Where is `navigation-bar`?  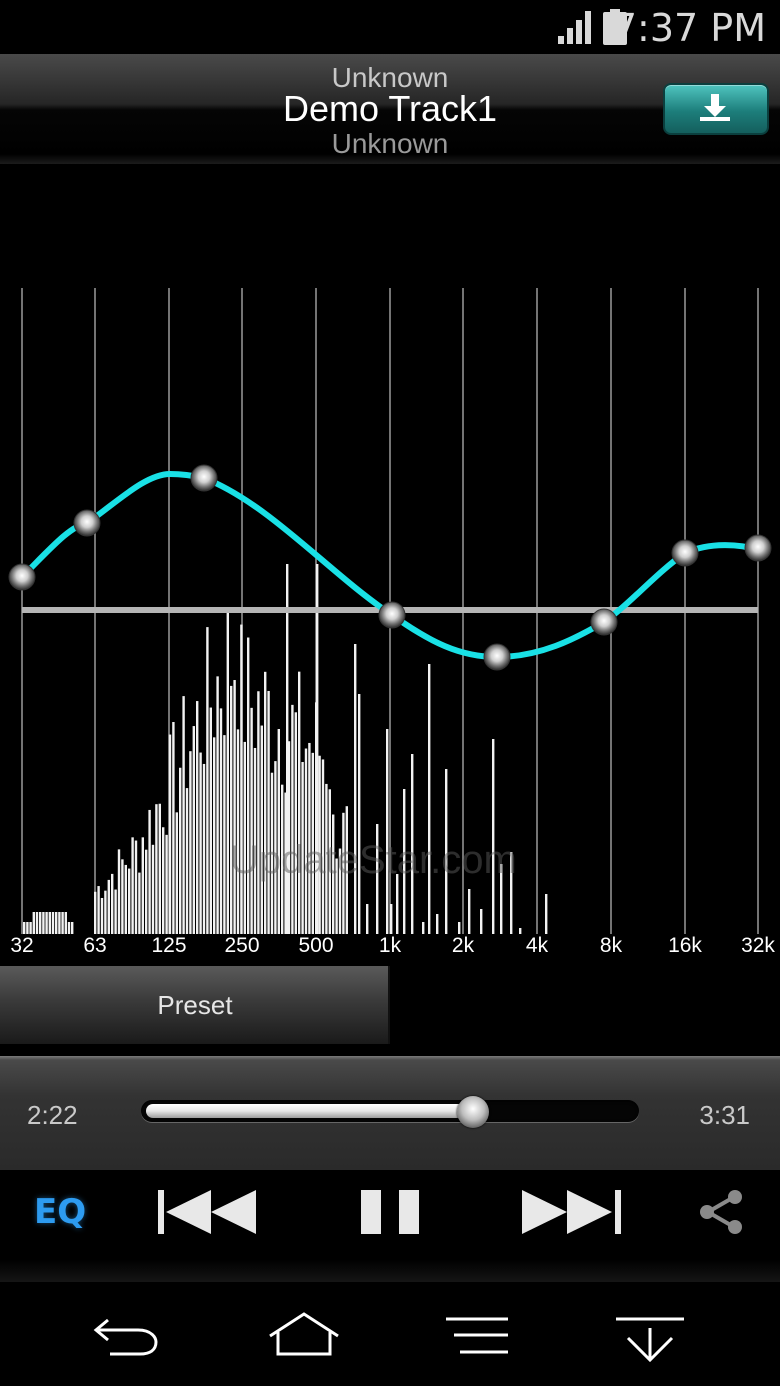 navigation-bar is located at coordinates (390, 1334).